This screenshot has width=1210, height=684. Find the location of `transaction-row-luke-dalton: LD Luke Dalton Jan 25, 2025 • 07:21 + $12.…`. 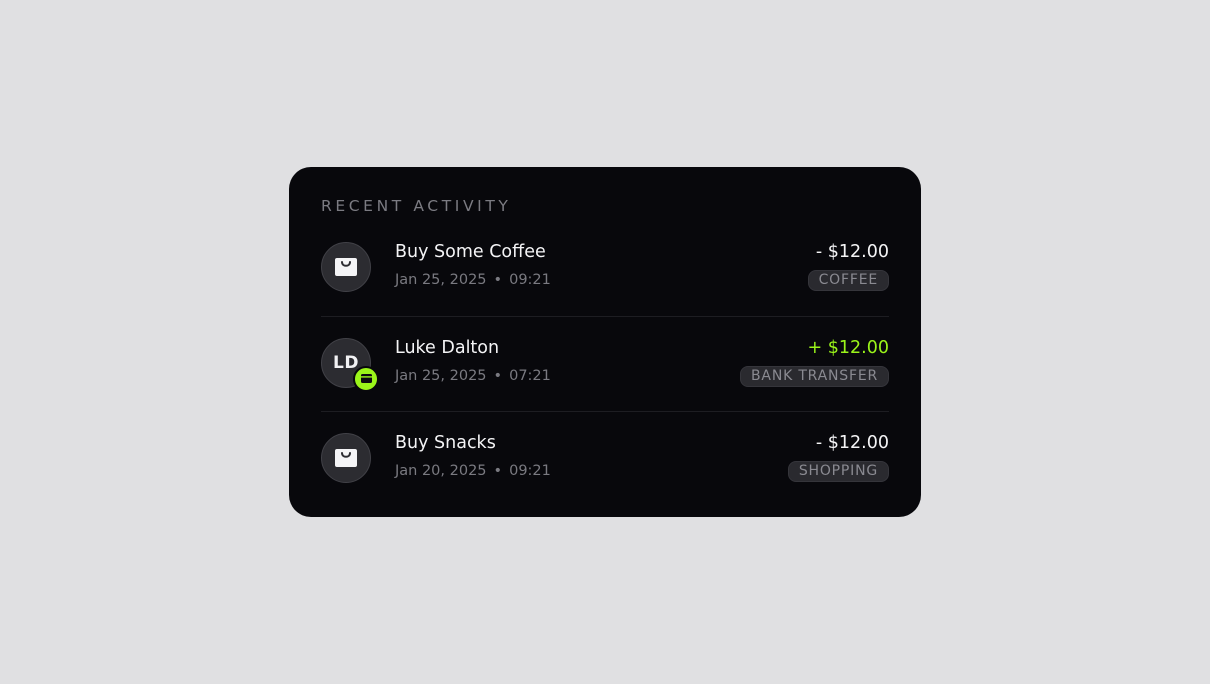

transaction-row-luke-dalton: LD Luke Dalton Jan 25, 2025 • 07:21 + $12.… is located at coordinates (605, 364).